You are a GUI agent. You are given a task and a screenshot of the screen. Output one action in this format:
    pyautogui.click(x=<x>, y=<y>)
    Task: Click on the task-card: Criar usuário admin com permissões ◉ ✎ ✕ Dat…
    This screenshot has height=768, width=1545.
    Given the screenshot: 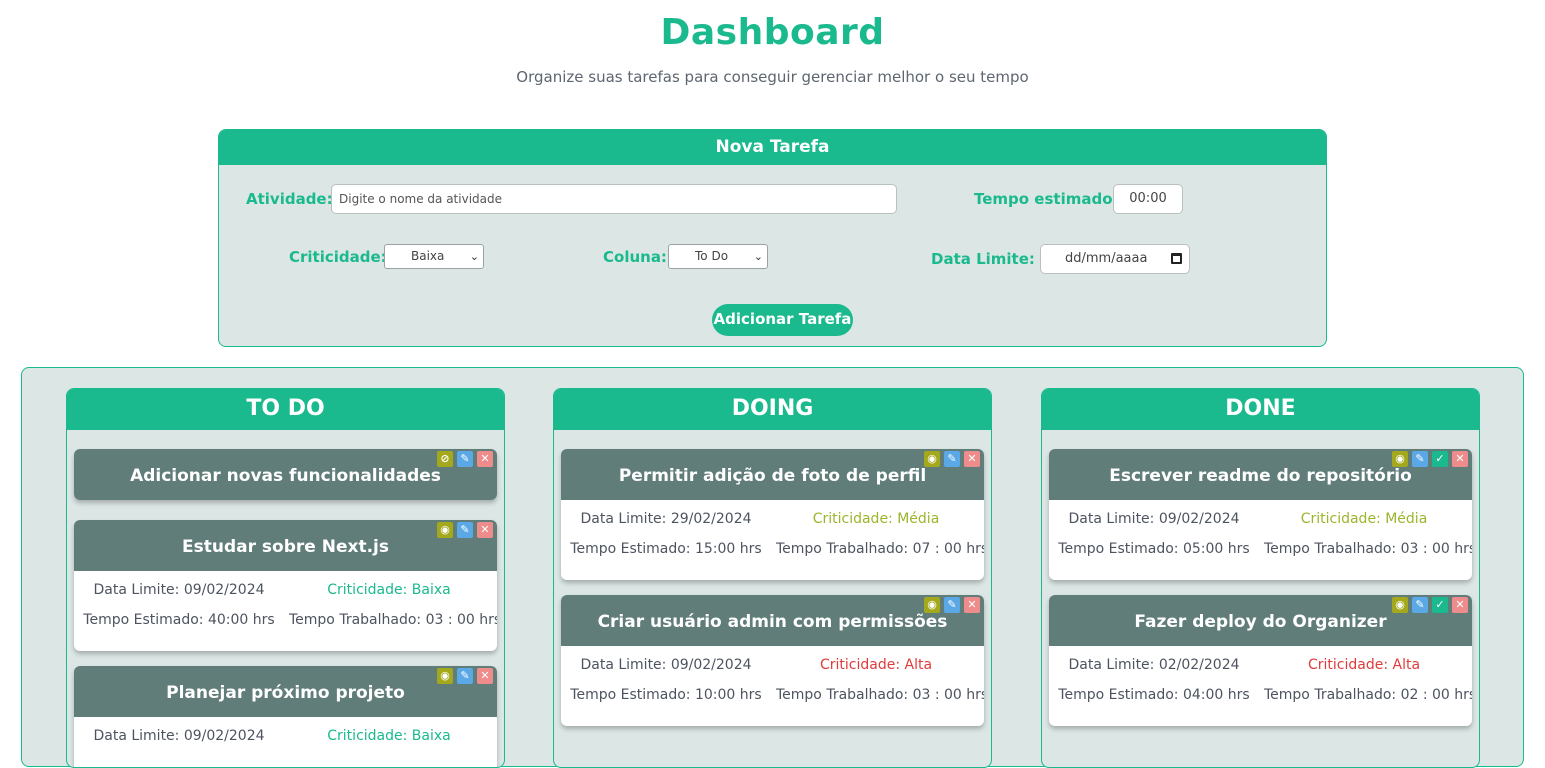 What is the action you would take?
    pyautogui.click(x=772, y=660)
    